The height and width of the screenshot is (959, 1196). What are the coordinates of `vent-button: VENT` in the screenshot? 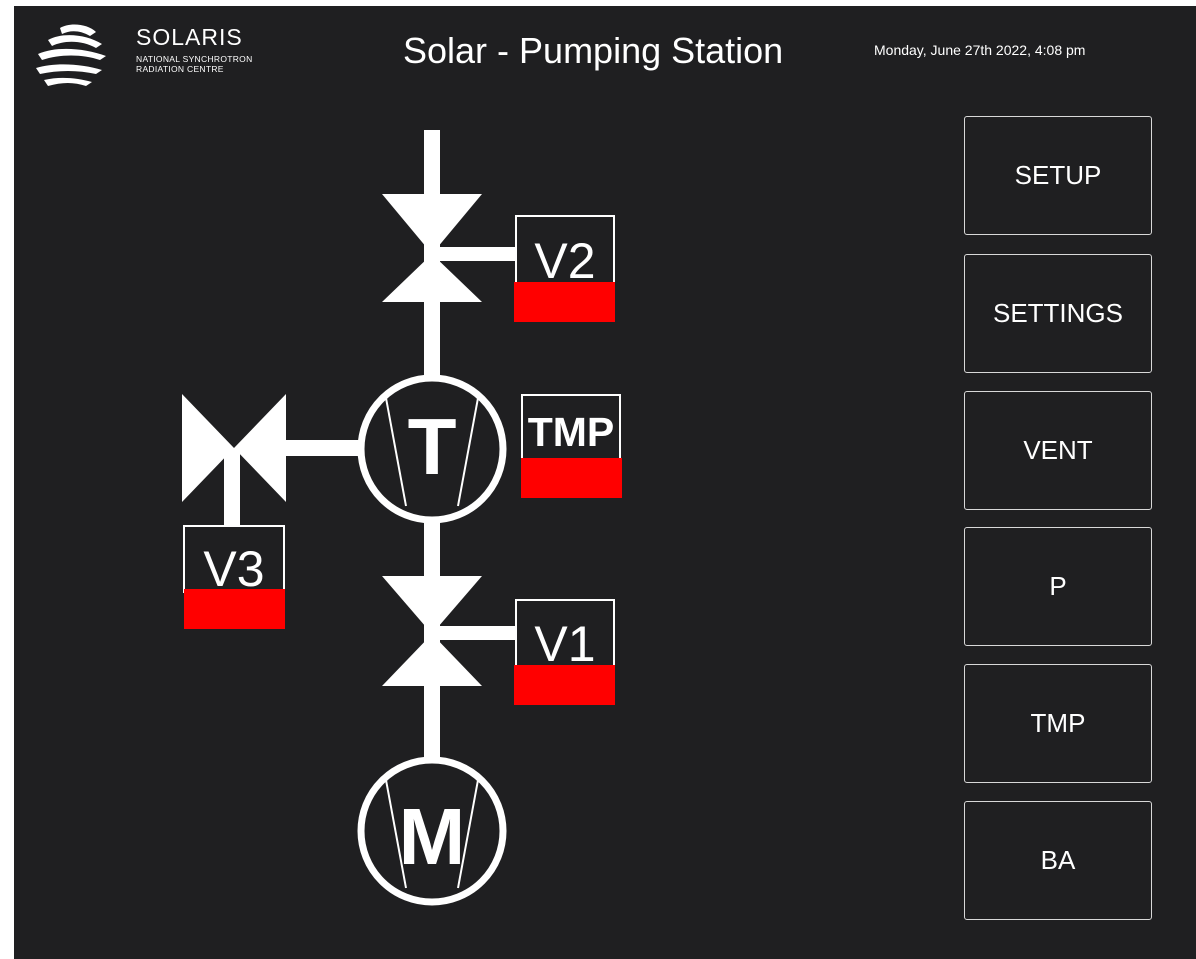 It's located at (1058, 450).